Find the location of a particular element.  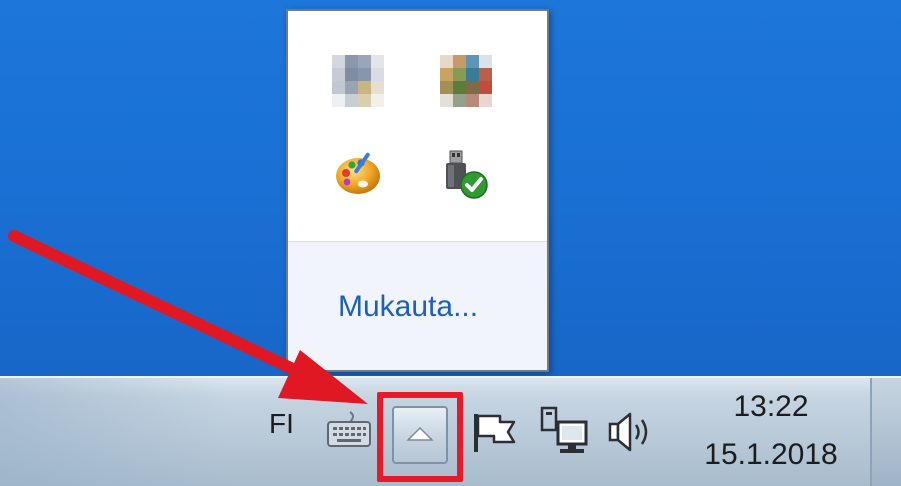

language-indicator: FI is located at coordinates (281, 424).